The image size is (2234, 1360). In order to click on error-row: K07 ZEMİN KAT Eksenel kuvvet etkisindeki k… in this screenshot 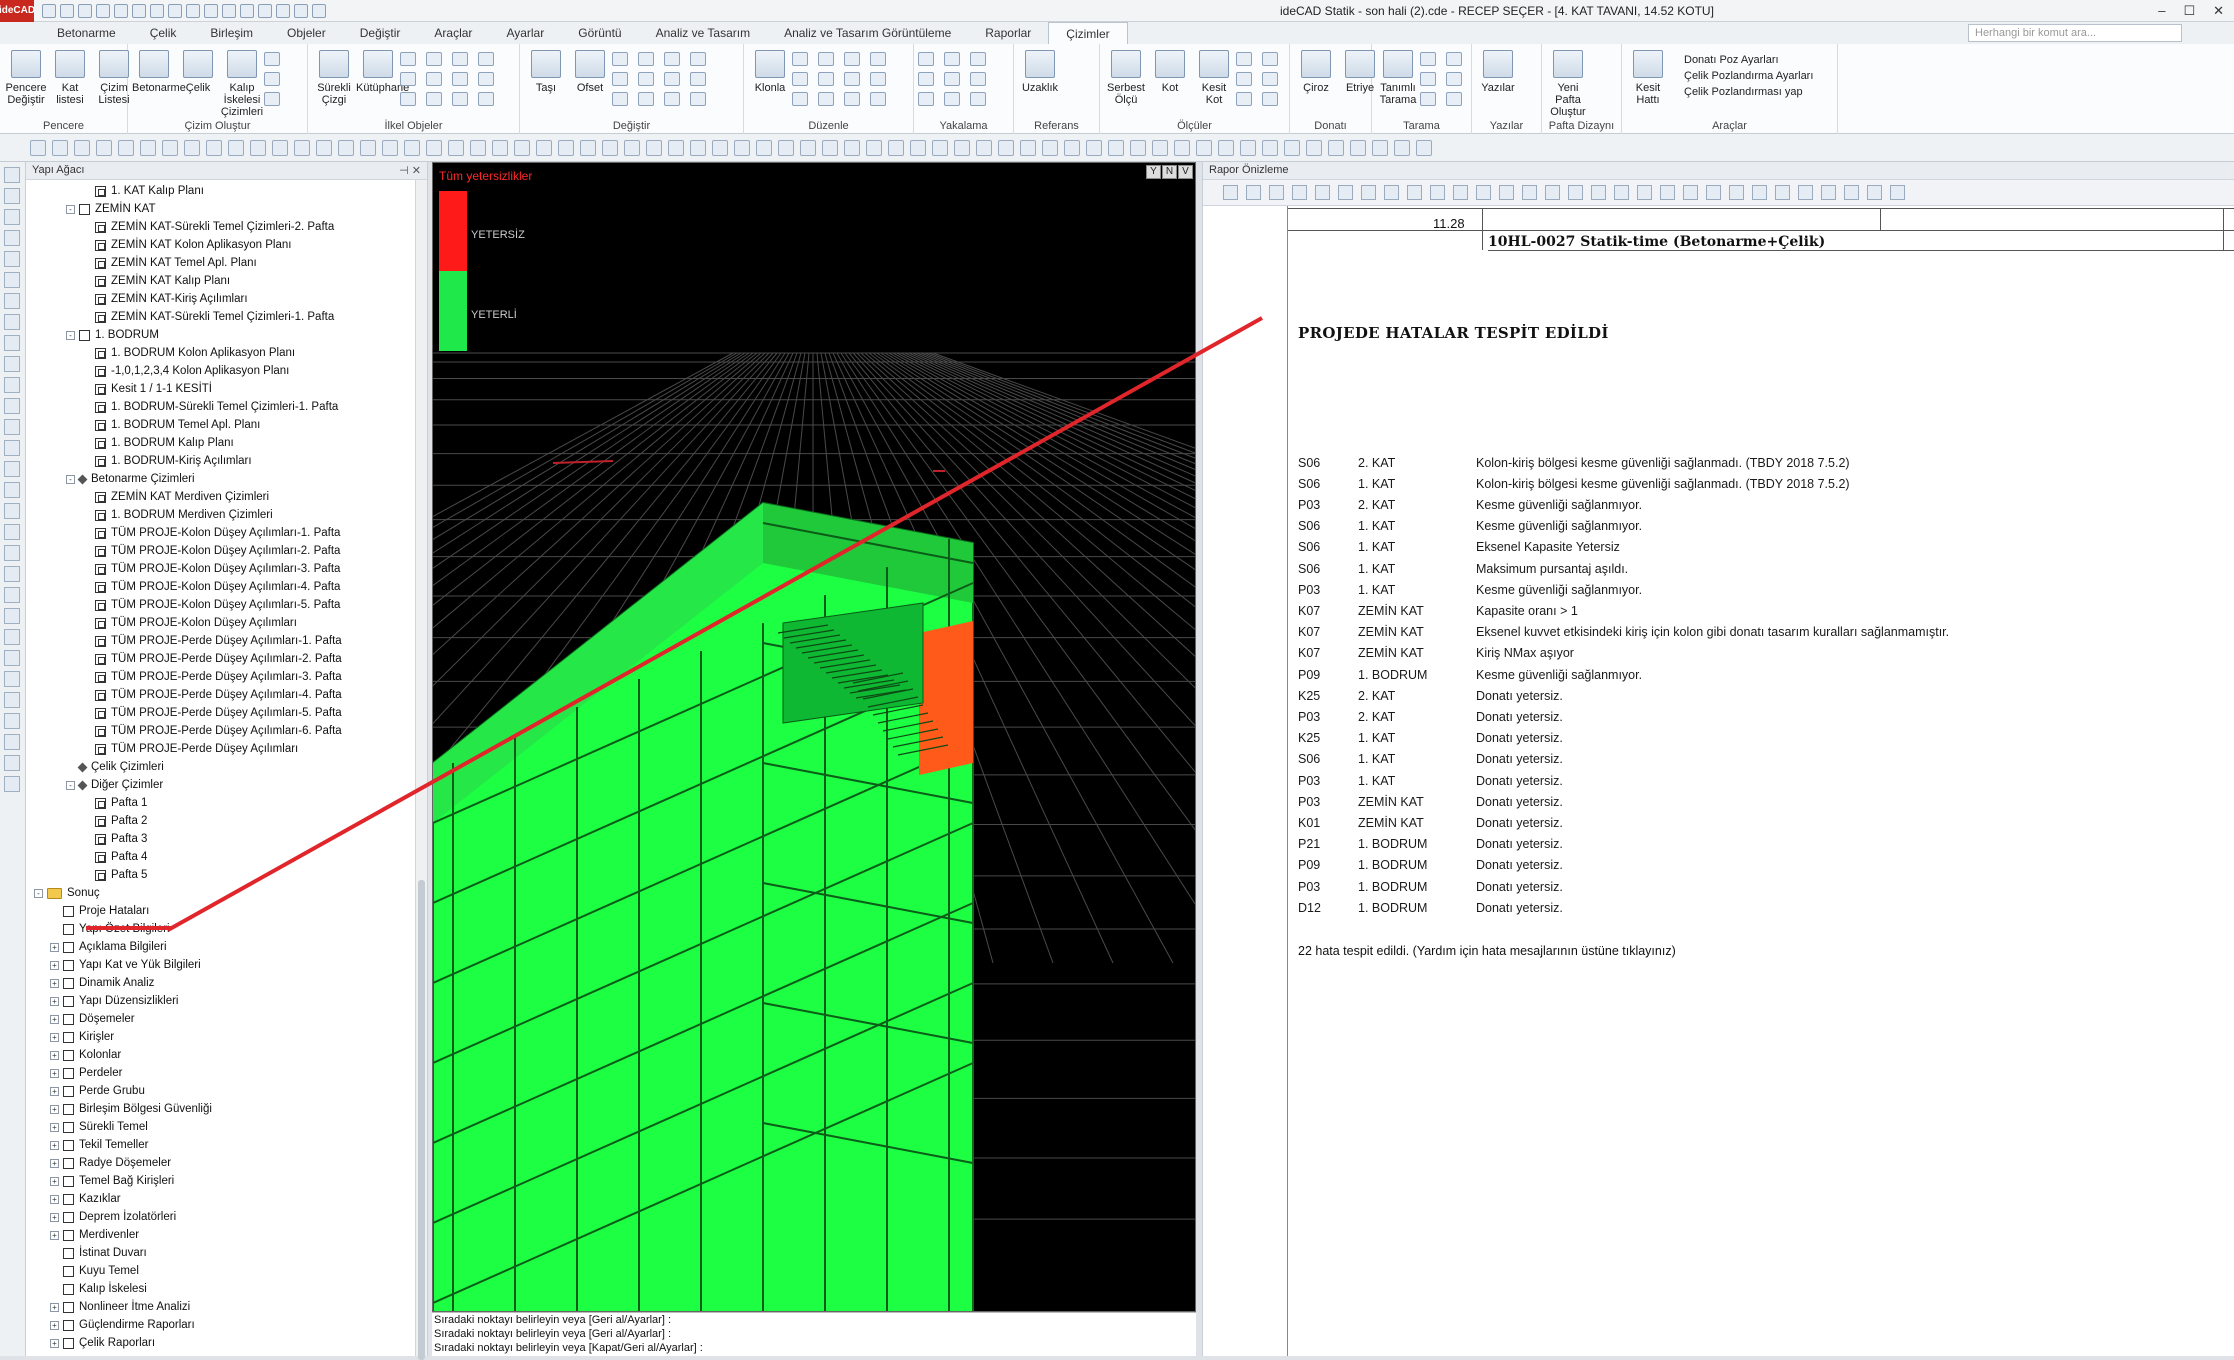, I will do `click(1623, 632)`.